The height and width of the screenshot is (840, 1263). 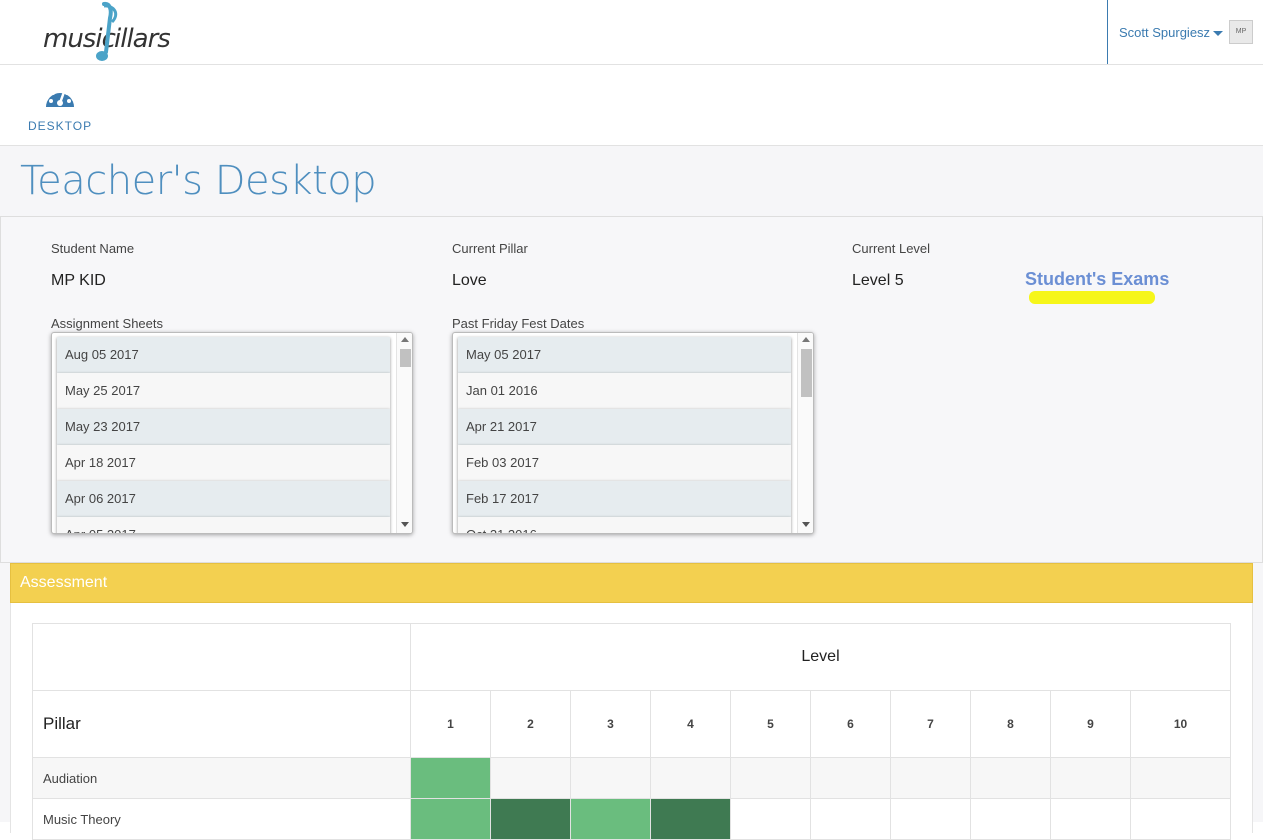 What do you see at coordinates (198, 181) in the screenshot?
I see `page-title: Teacher's Desktop` at bounding box center [198, 181].